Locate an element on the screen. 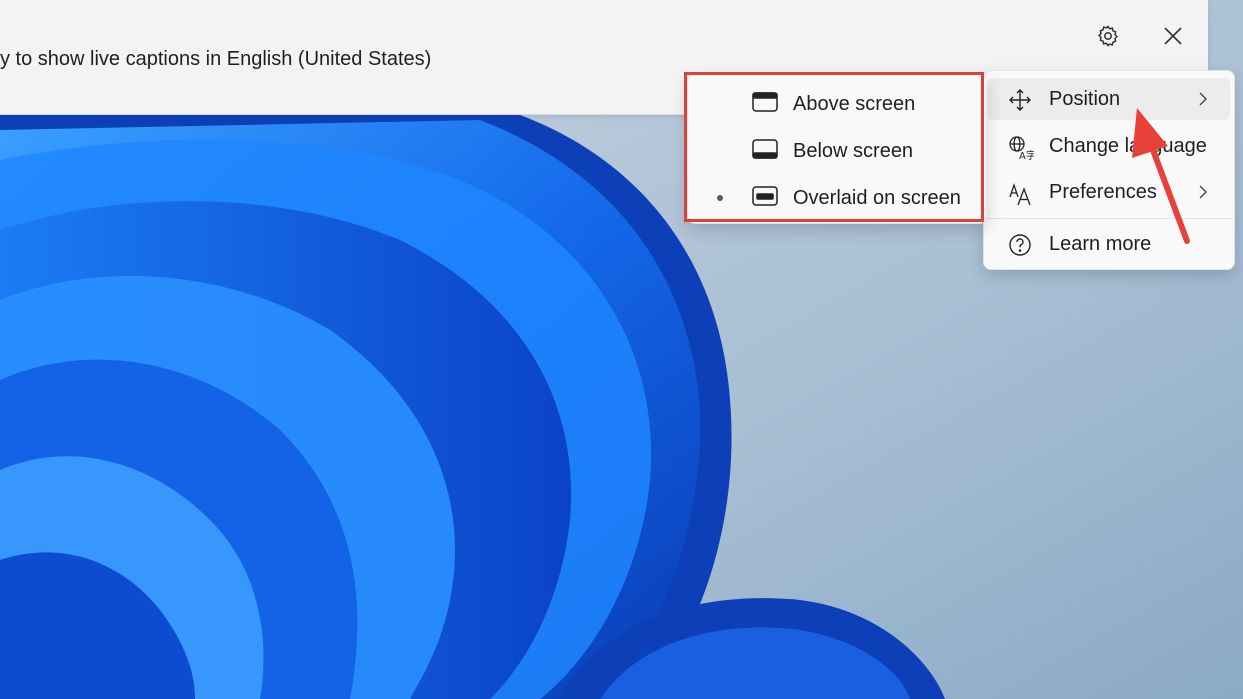 This screenshot has height=699, width=1243. menu-item-preferences: Preferences is located at coordinates (1109, 192).